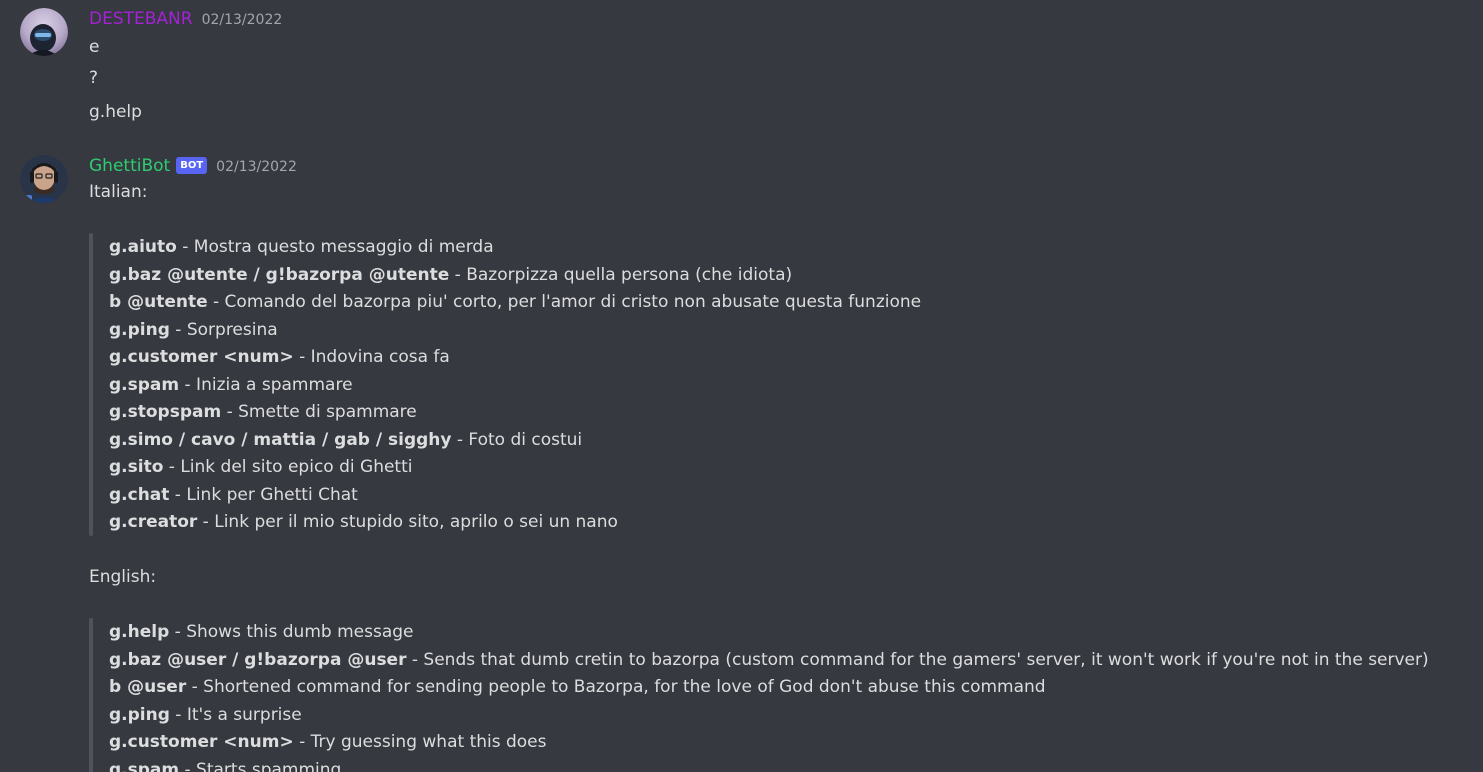 The height and width of the screenshot is (772, 1483). I want to click on command-description: - Sorpresina, so click(223, 329).